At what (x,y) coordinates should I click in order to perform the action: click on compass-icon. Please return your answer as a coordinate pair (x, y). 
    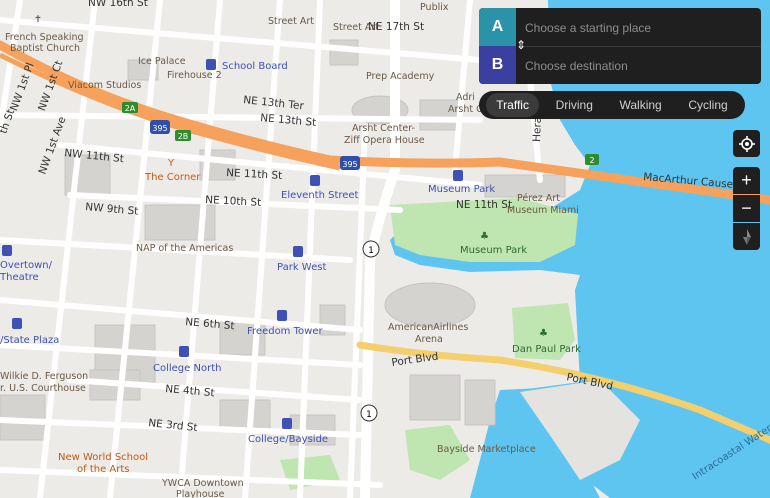
    Looking at the image, I should click on (746, 236).